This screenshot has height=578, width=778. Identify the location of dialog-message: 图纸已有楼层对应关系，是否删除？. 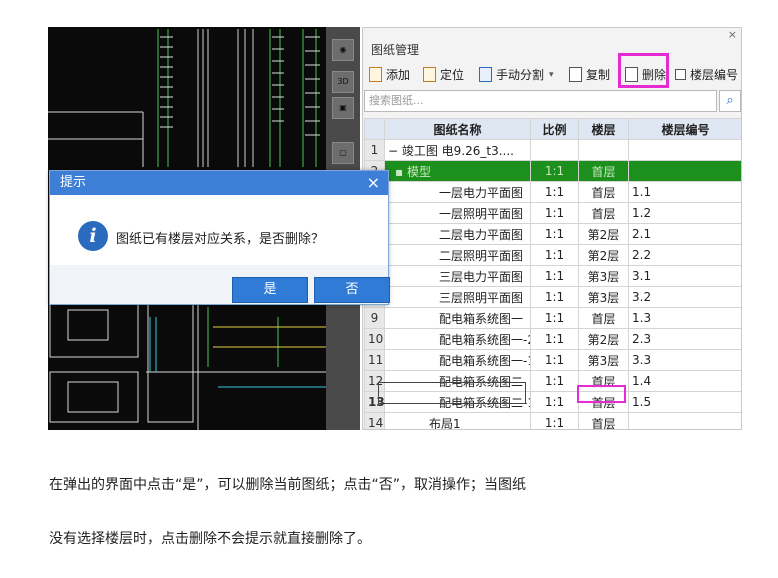
(220, 239).